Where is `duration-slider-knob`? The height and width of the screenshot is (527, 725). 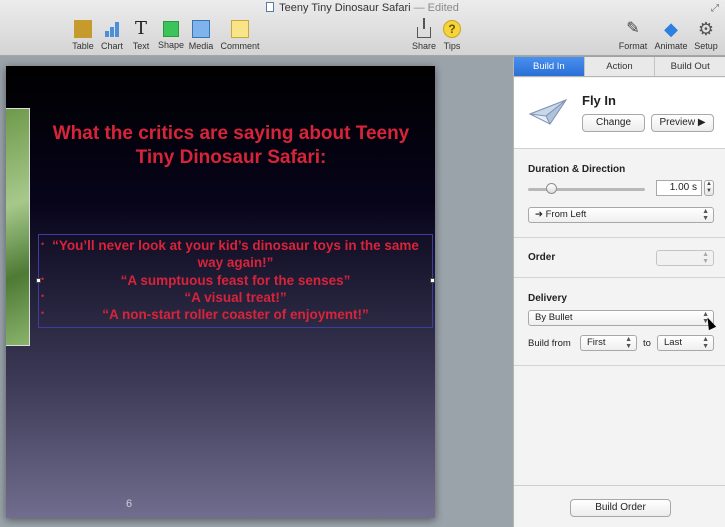 duration-slider-knob is located at coordinates (551, 188).